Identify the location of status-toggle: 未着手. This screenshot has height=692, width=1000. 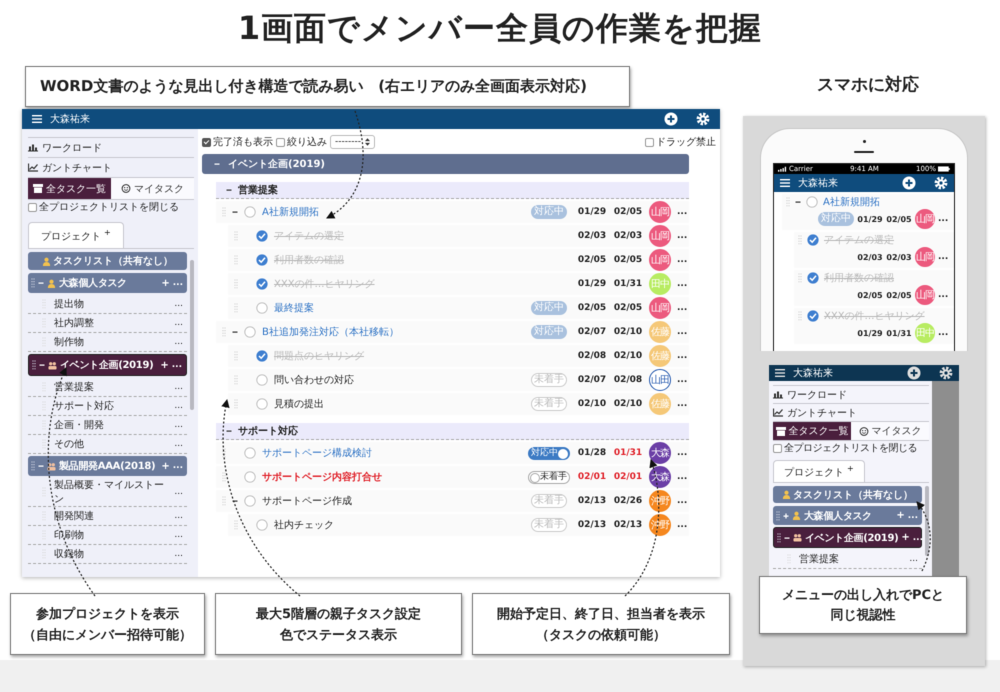
(549, 477).